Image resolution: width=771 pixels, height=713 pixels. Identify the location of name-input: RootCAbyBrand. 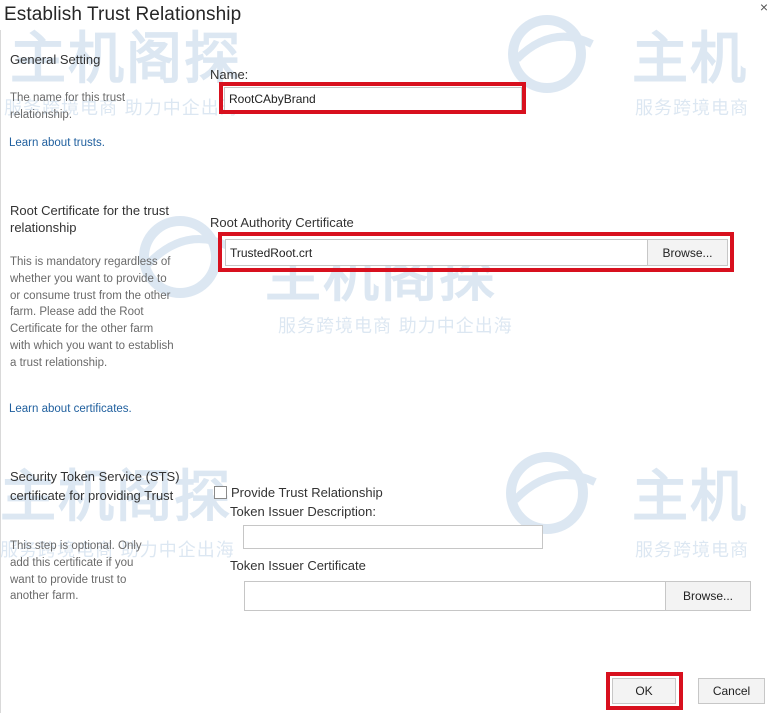
(373, 99).